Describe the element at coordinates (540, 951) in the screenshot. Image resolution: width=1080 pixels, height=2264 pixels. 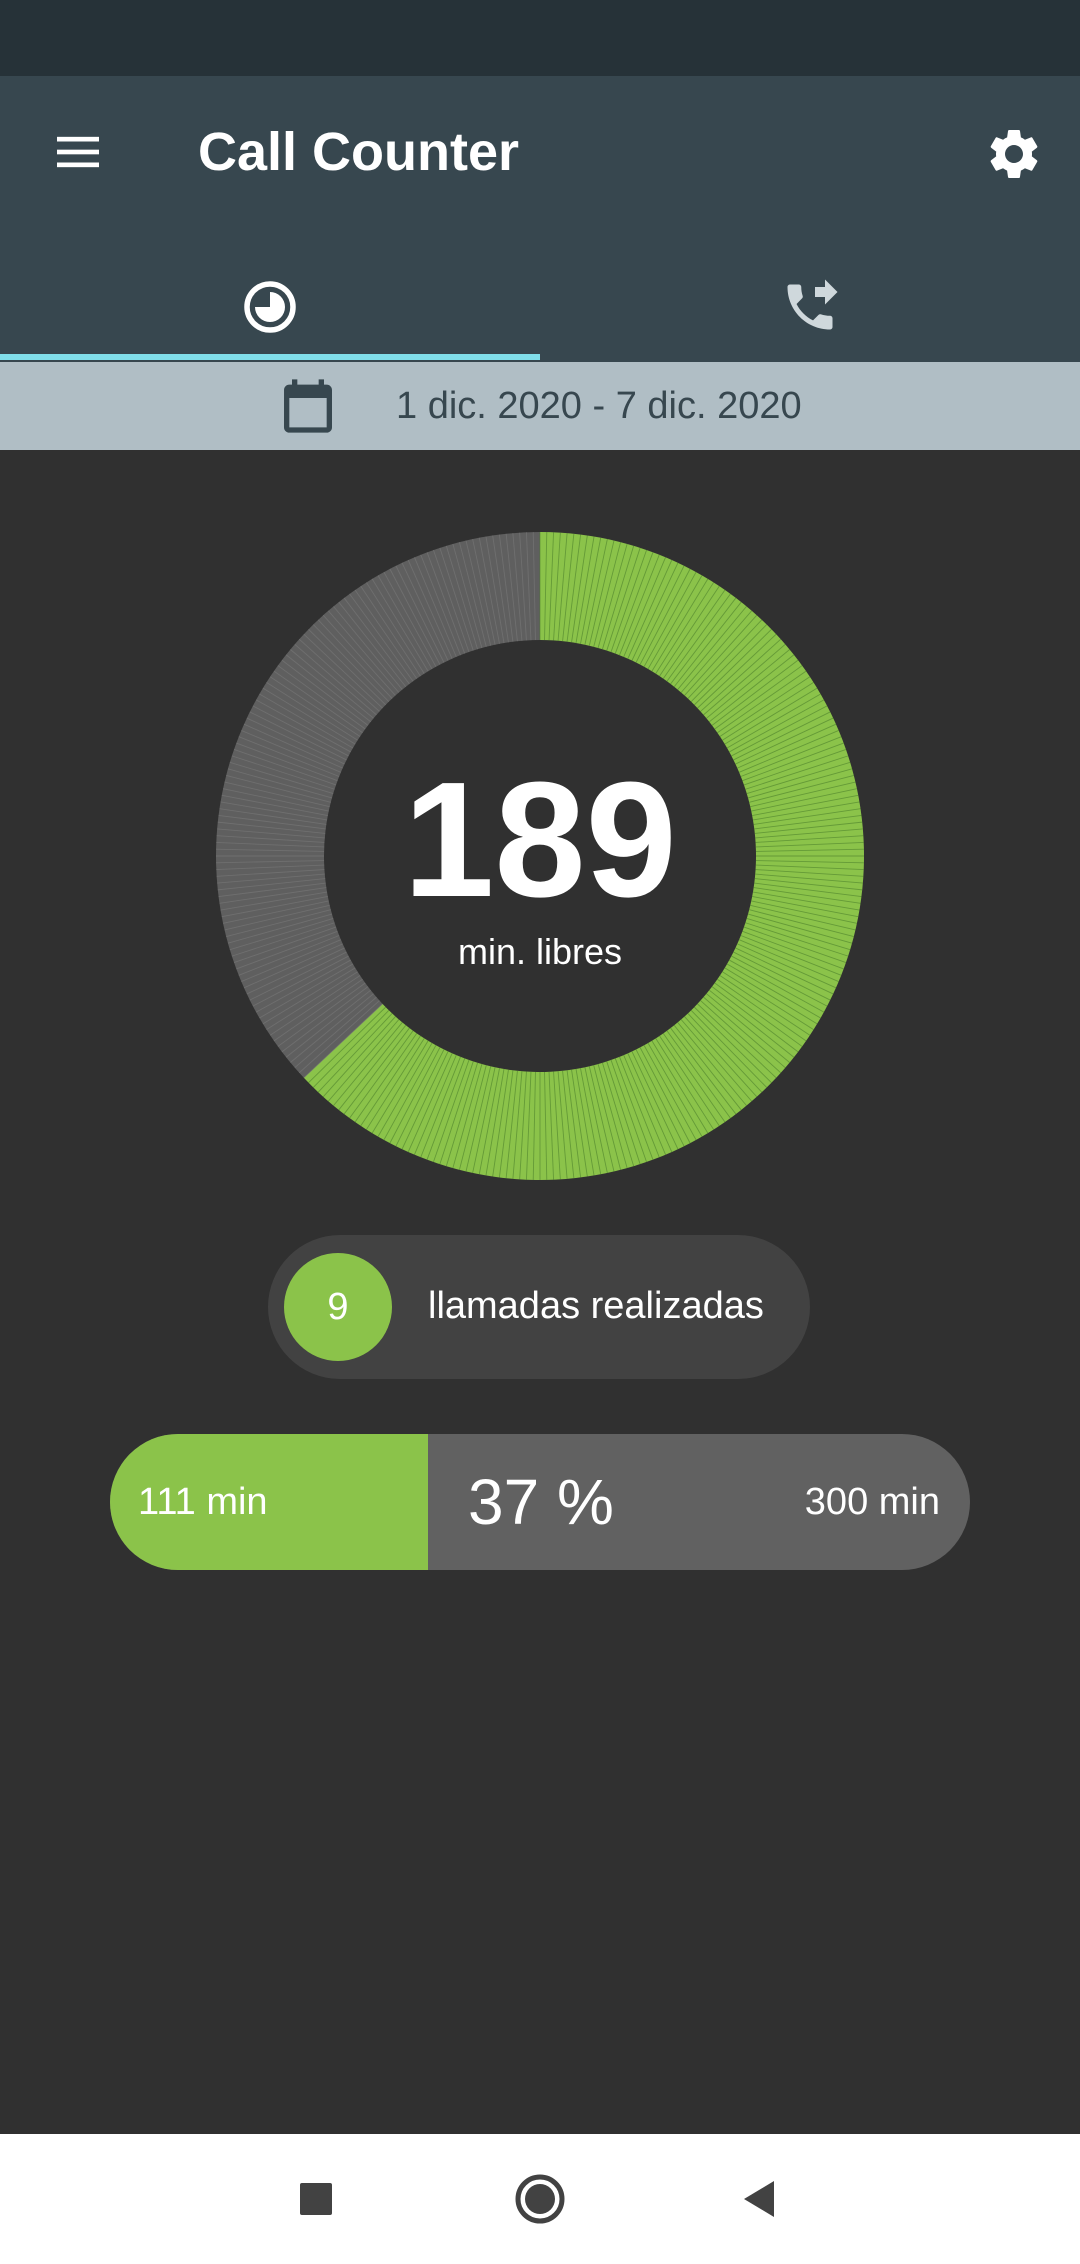
I see `free-minutes-label: min. libres` at that location.